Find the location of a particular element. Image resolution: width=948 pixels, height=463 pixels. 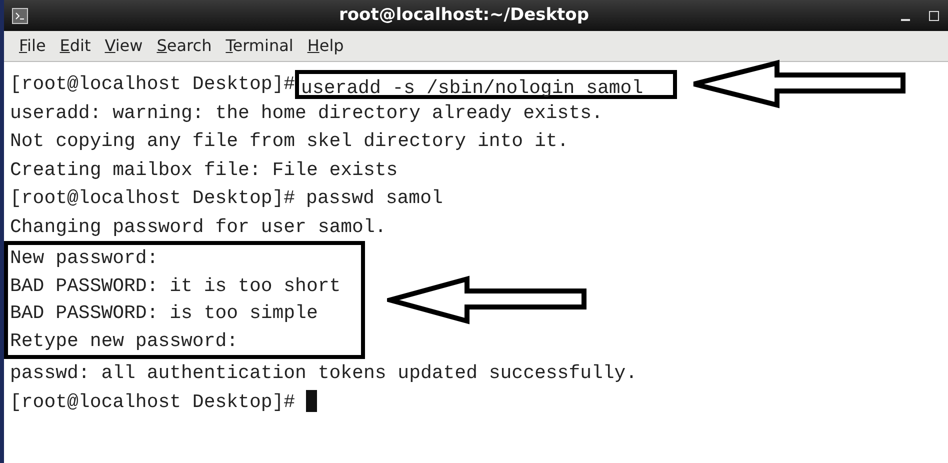

menu-item: Help is located at coordinates (325, 46).